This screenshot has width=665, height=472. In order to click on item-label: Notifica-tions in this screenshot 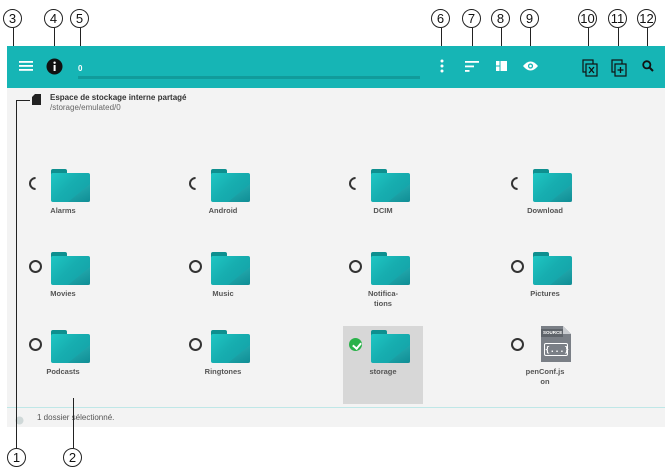, I will do `click(383, 299)`.